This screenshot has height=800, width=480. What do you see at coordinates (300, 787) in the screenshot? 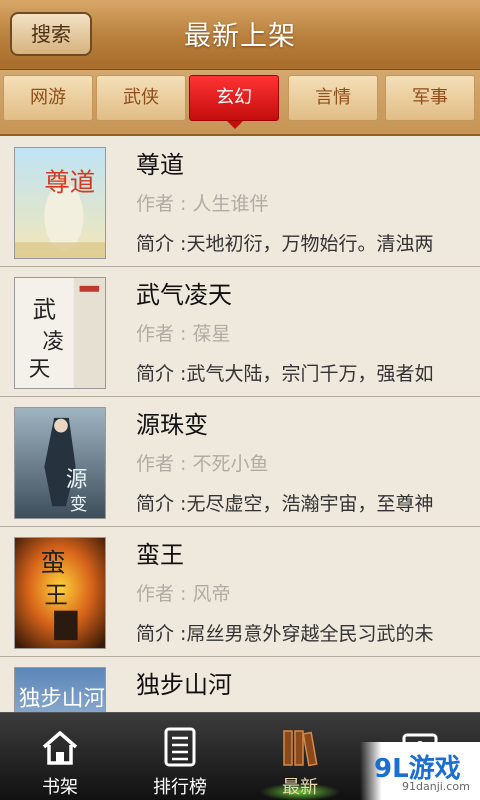
I see `nav-label: 最新` at bounding box center [300, 787].